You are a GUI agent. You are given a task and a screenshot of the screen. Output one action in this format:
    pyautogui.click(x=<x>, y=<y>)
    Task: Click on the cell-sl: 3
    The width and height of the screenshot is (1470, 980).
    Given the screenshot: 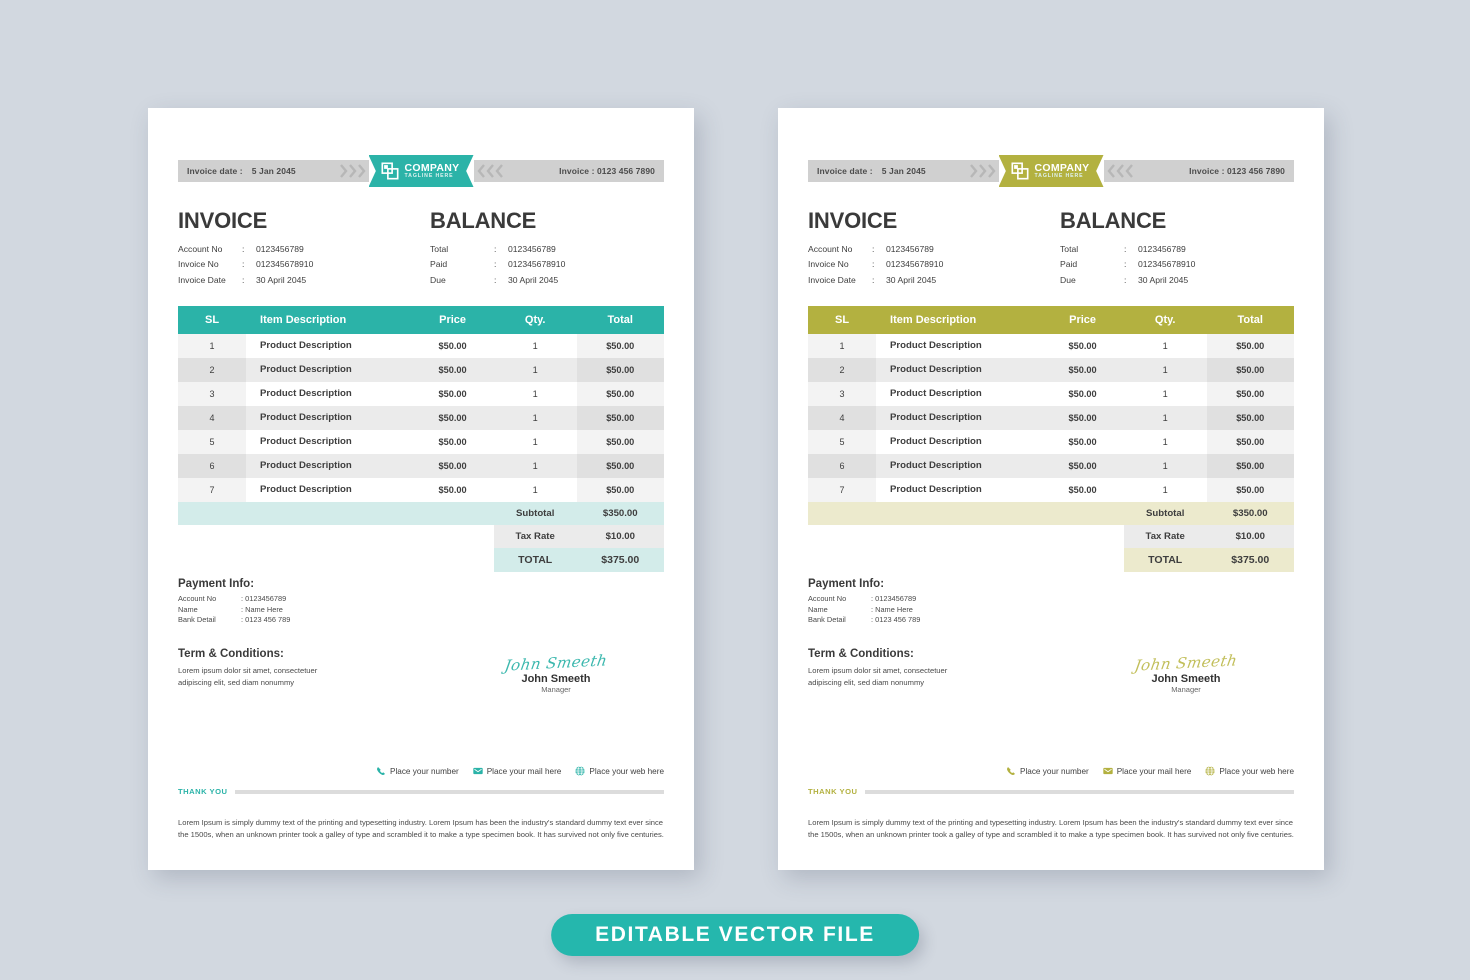 What is the action you would take?
    pyautogui.click(x=212, y=393)
    